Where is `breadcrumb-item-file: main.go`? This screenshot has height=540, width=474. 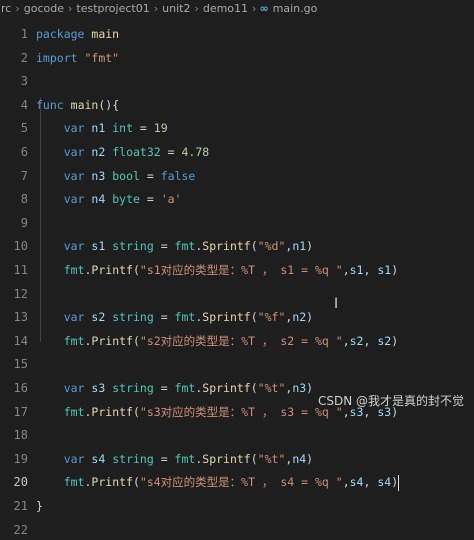 breadcrumb-item-file: main.go is located at coordinates (295, 8).